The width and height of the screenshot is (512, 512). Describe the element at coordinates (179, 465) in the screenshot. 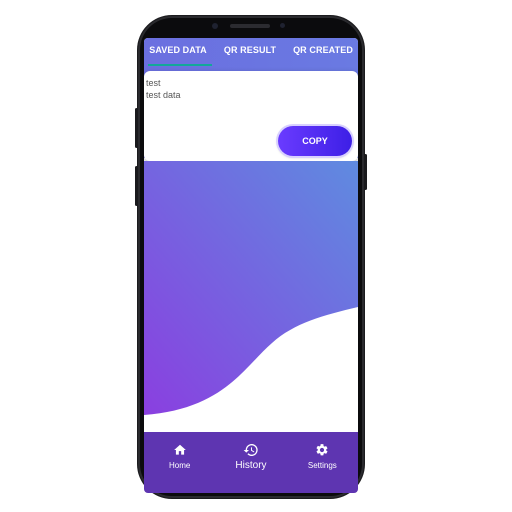

I see `nav-home-label: Home` at that location.